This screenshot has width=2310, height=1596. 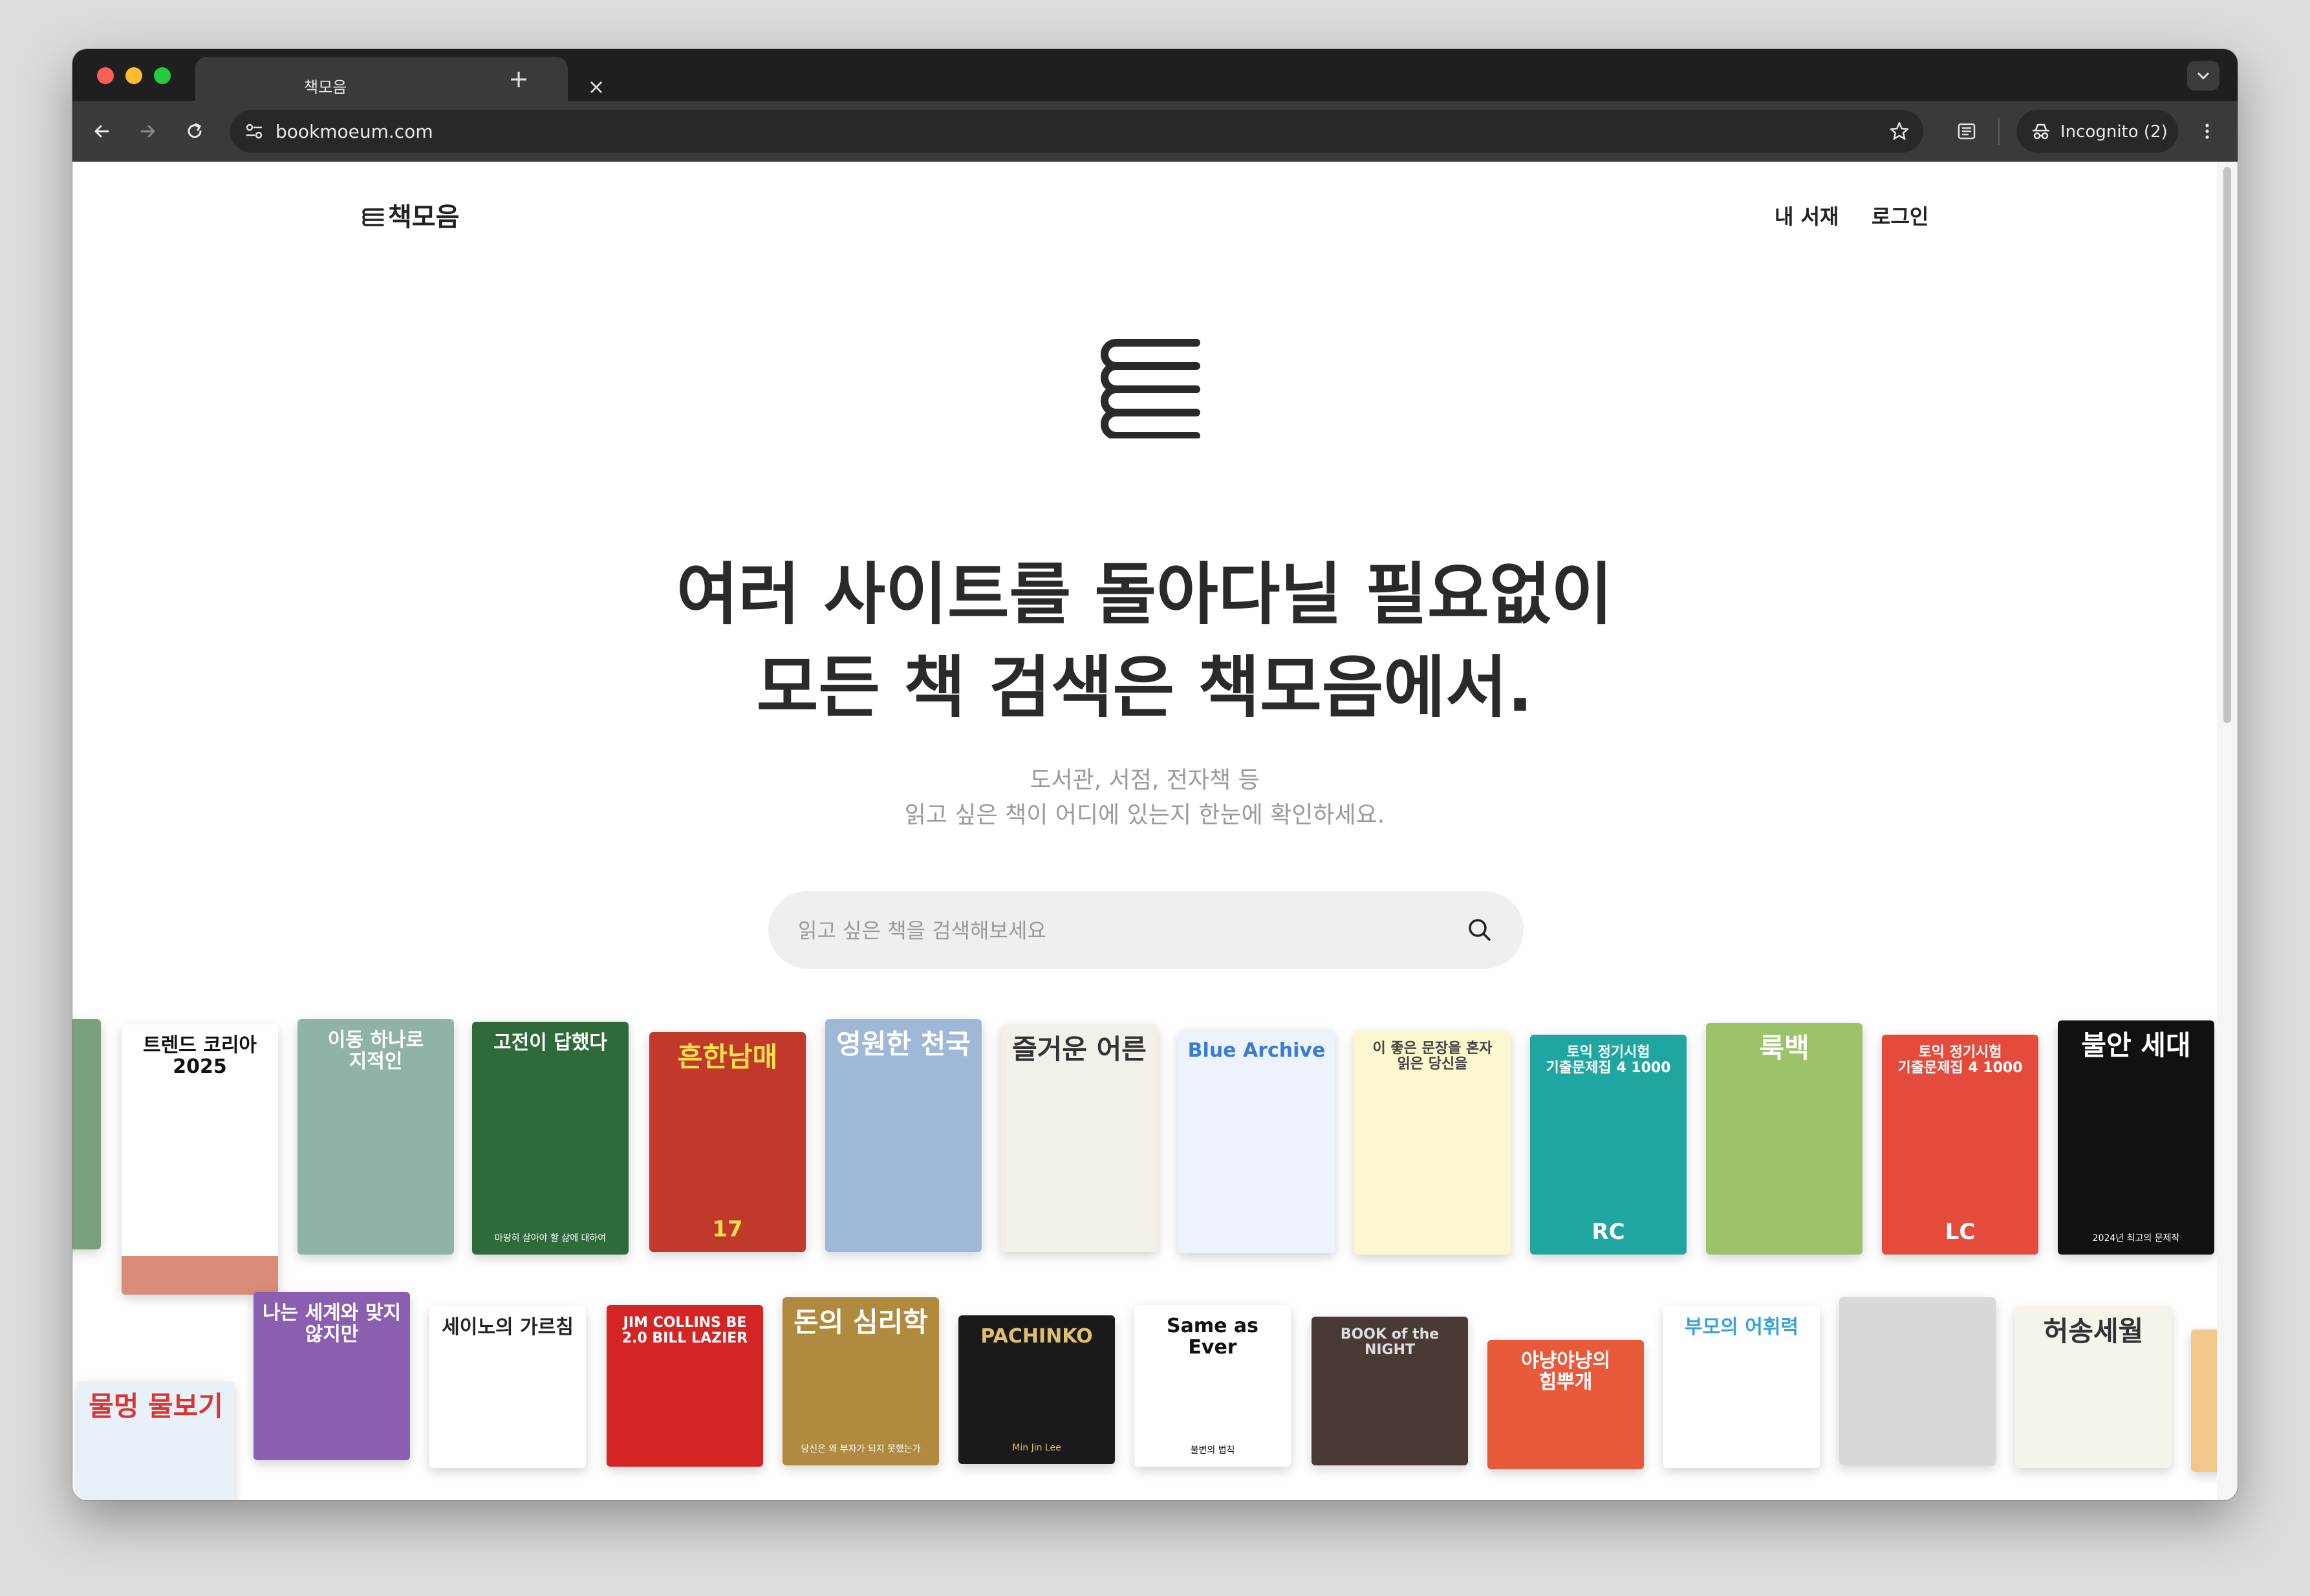 What do you see at coordinates (199, 1056) in the screenshot?
I see `book-title: 트렌드 코리아 2025` at bounding box center [199, 1056].